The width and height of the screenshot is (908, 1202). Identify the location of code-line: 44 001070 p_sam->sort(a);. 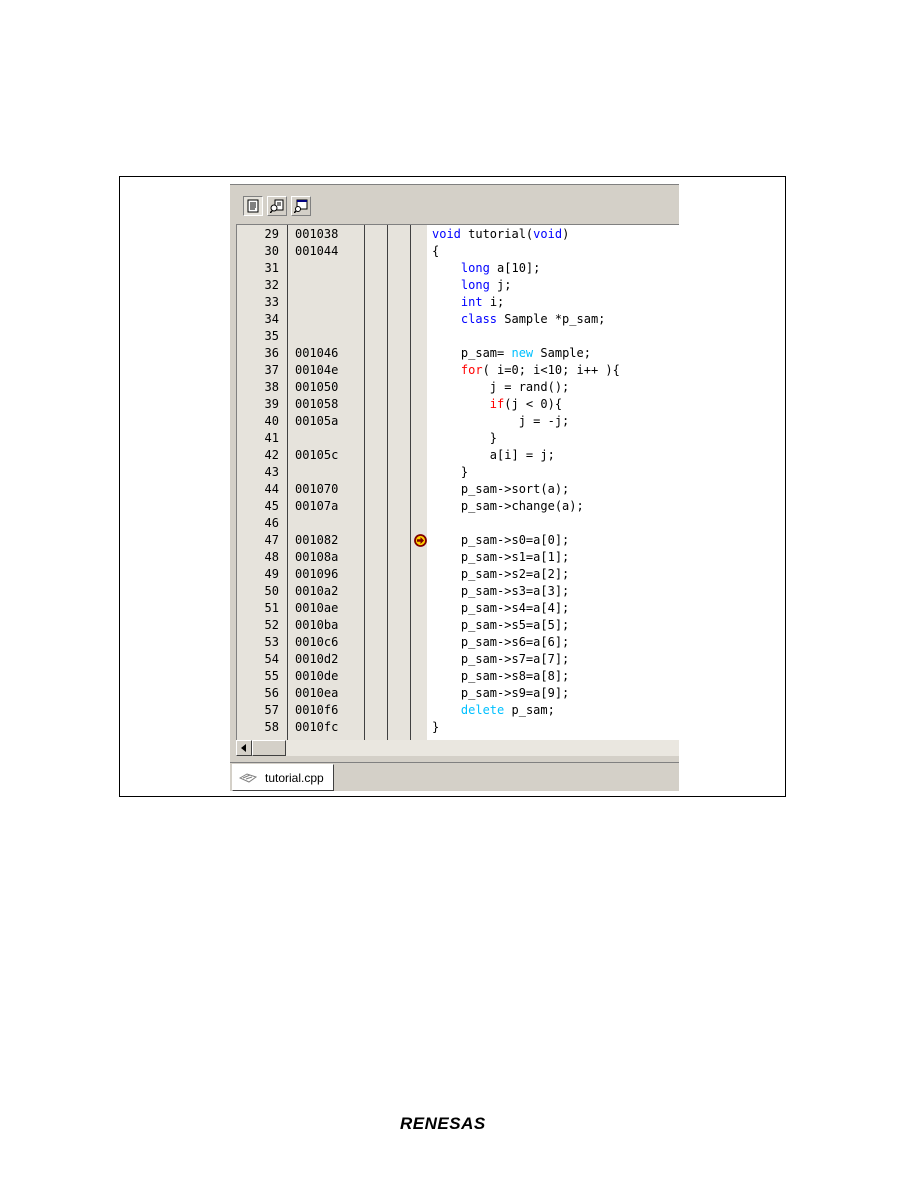
(458, 489).